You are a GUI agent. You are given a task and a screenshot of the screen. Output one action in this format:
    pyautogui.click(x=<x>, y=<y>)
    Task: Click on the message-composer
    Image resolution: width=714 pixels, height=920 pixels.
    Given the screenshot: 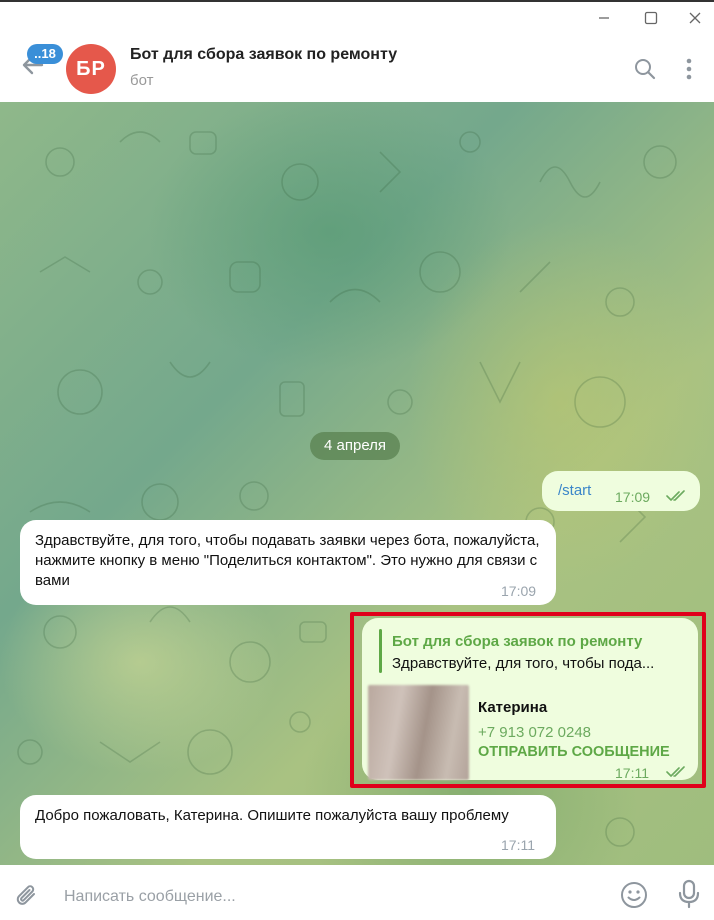 What is the action you would take?
    pyautogui.click(x=357, y=892)
    